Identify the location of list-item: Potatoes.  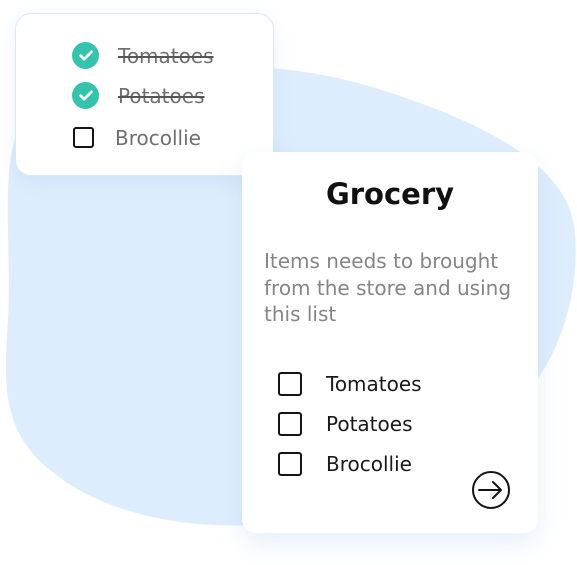
(350, 424).